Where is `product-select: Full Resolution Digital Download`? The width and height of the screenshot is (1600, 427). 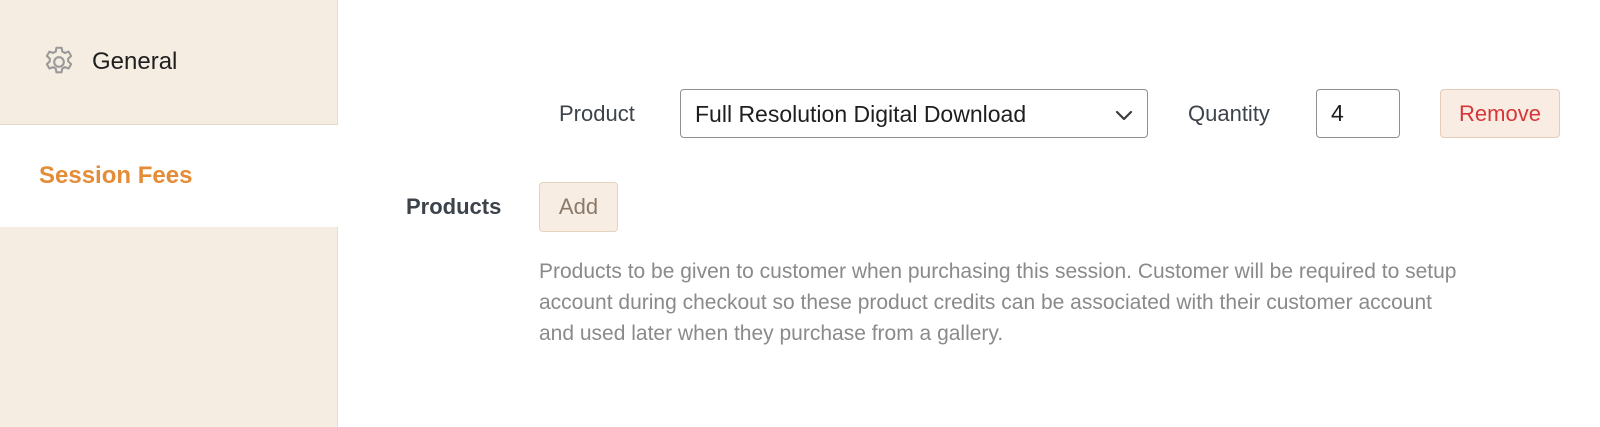 product-select: Full Resolution Digital Download is located at coordinates (914, 113).